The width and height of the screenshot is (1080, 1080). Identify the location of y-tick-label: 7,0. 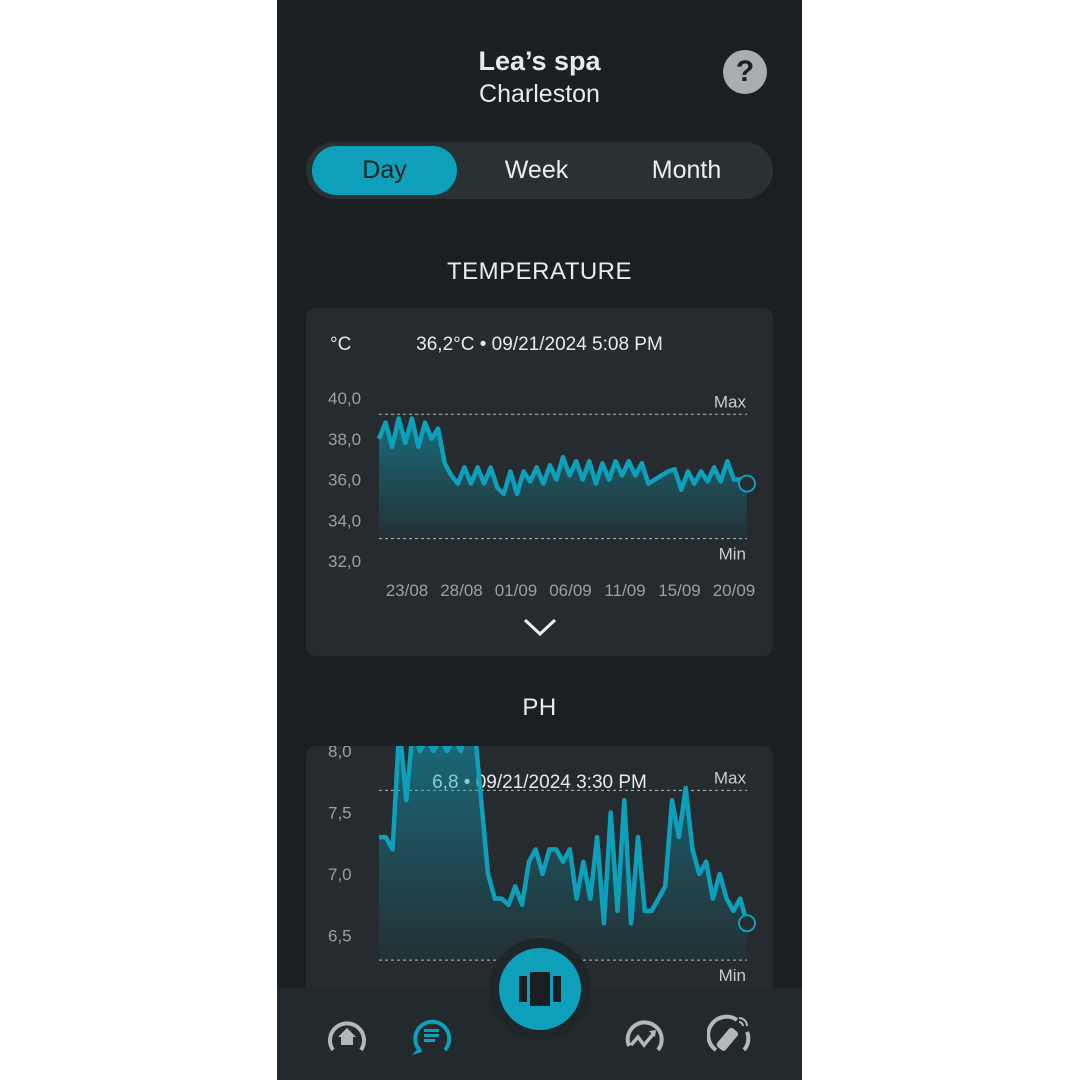
(340, 874).